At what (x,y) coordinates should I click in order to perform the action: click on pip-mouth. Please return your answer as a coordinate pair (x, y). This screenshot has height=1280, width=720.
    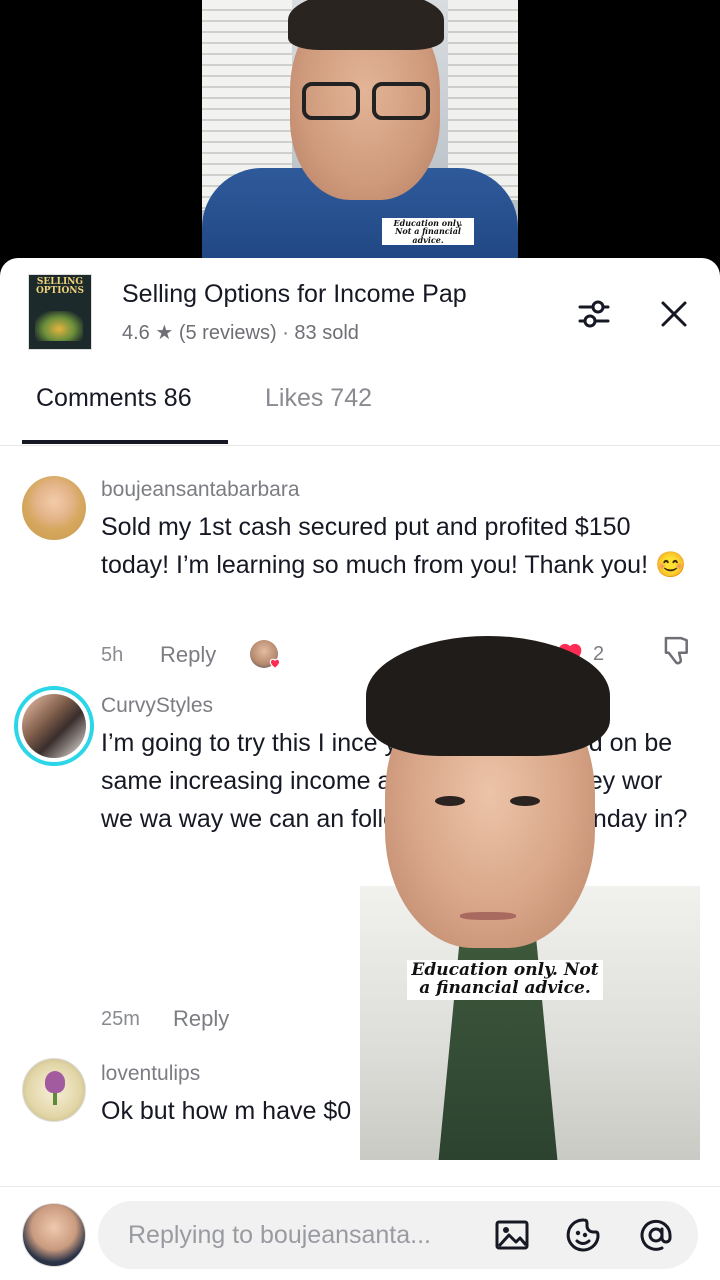
    Looking at the image, I should click on (488, 916).